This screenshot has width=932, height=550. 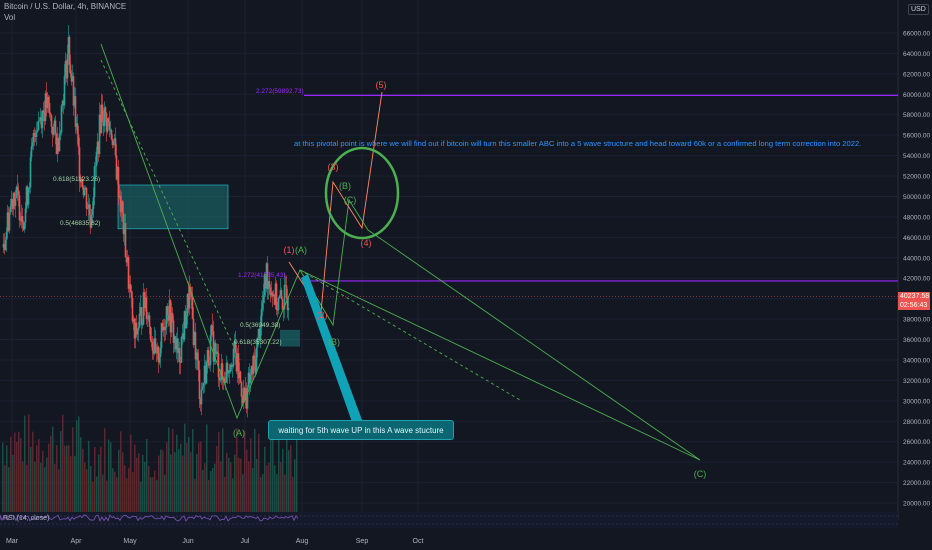 What do you see at coordinates (333, 167) in the screenshot?
I see `wave-label: (3)` at bounding box center [333, 167].